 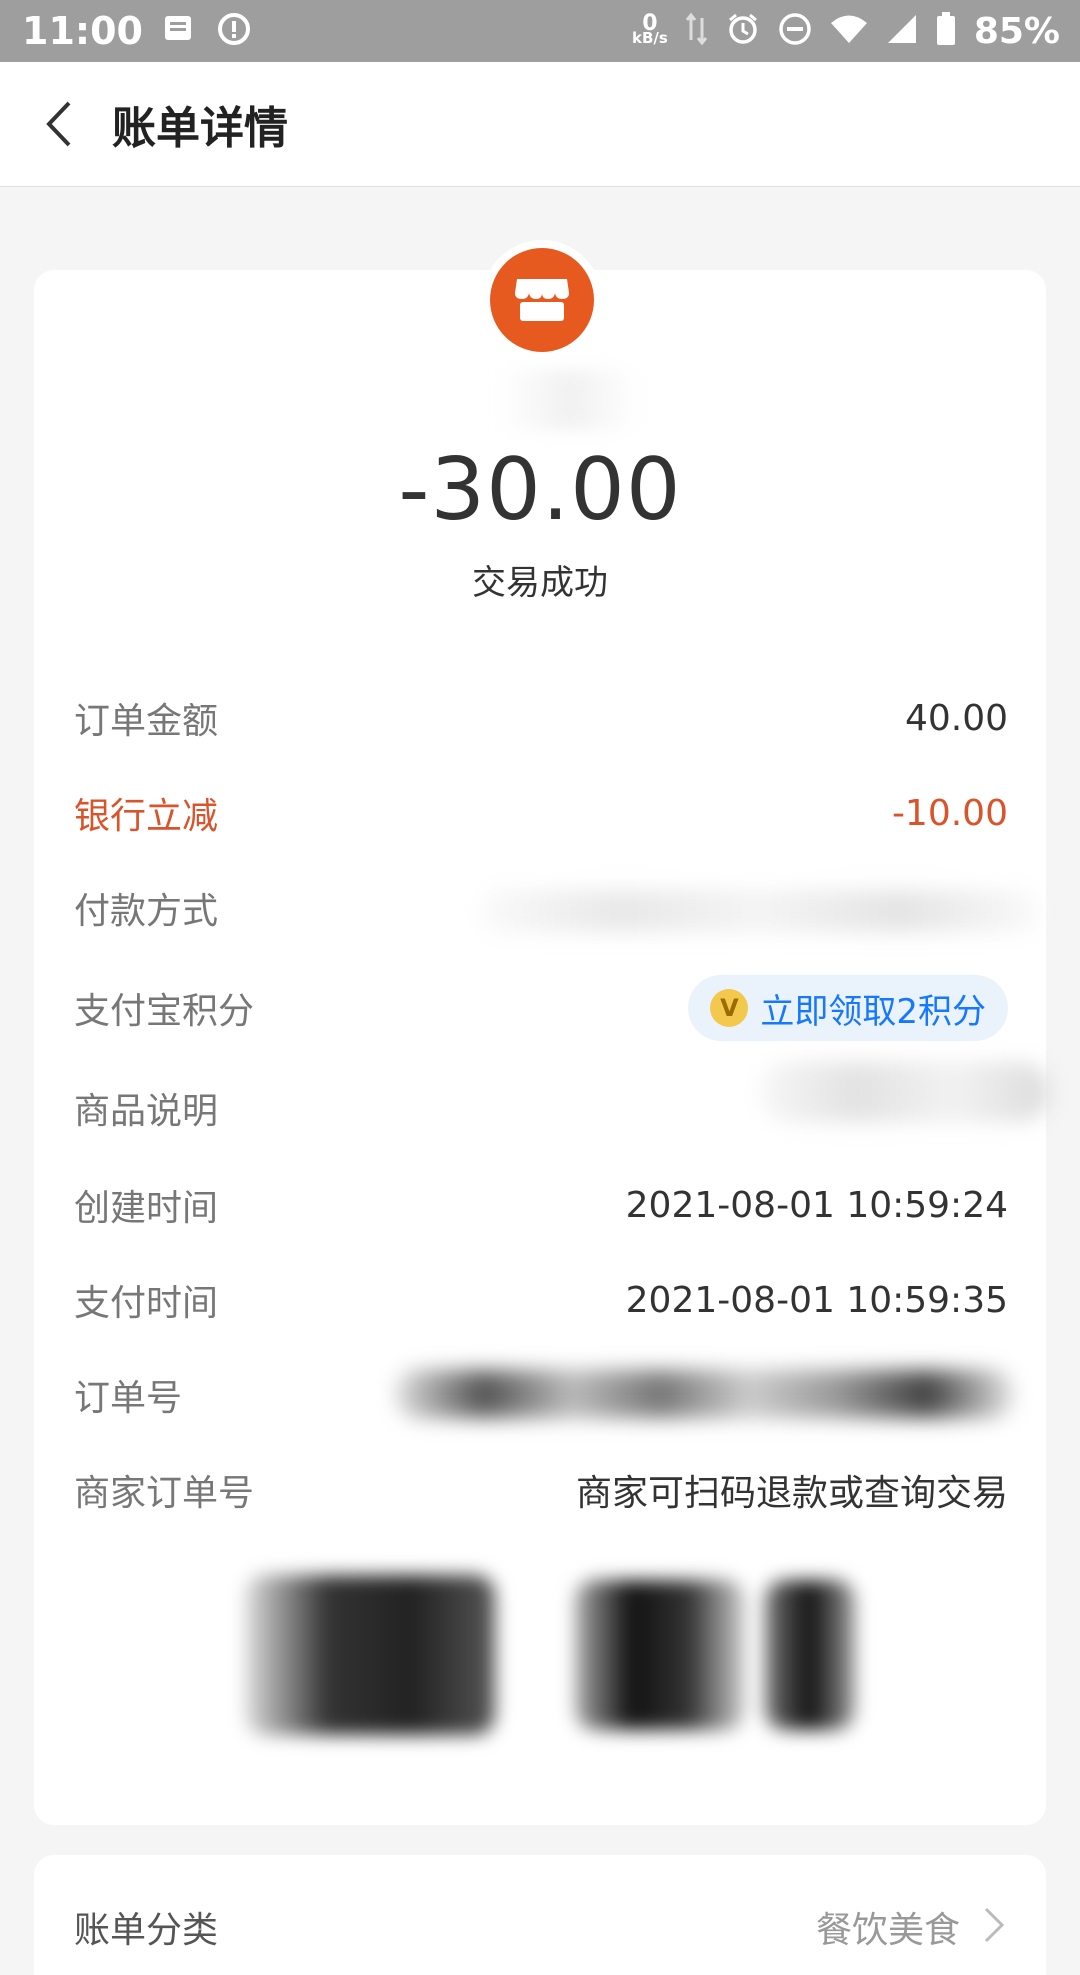 What do you see at coordinates (570, 400) in the screenshot?
I see `merchant-name-redacted` at bounding box center [570, 400].